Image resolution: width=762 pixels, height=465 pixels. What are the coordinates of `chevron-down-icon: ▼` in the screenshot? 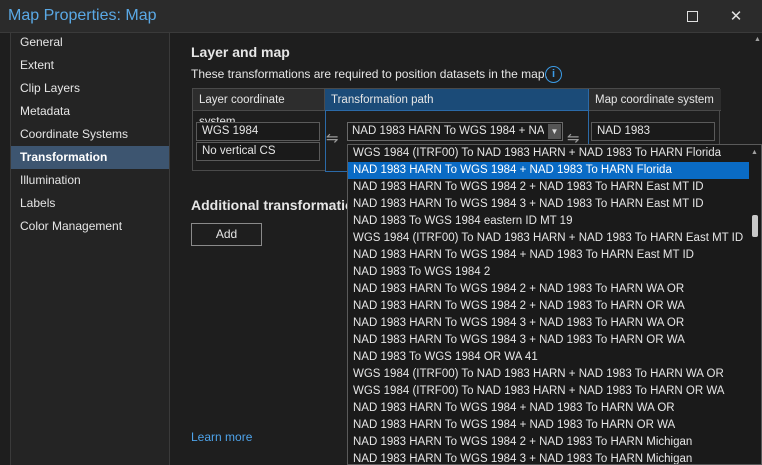 It's located at (554, 131).